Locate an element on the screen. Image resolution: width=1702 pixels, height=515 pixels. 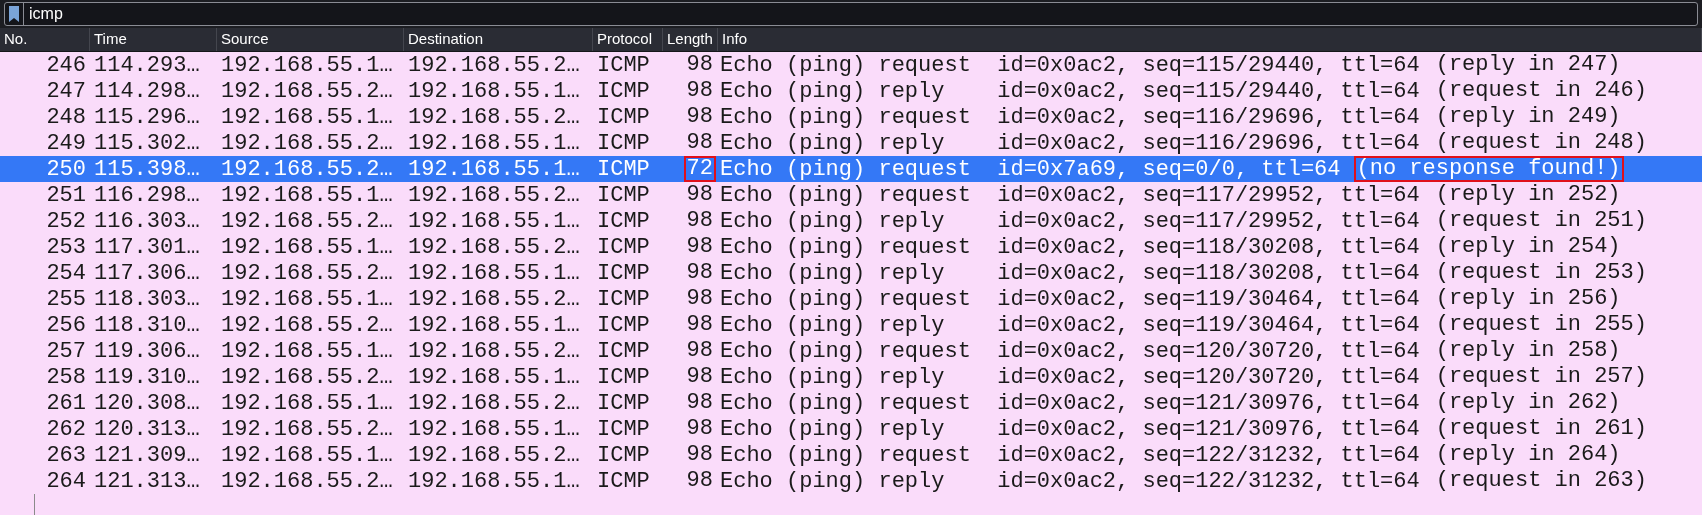
packet-number: 246 is located at coordinates (66, 65).